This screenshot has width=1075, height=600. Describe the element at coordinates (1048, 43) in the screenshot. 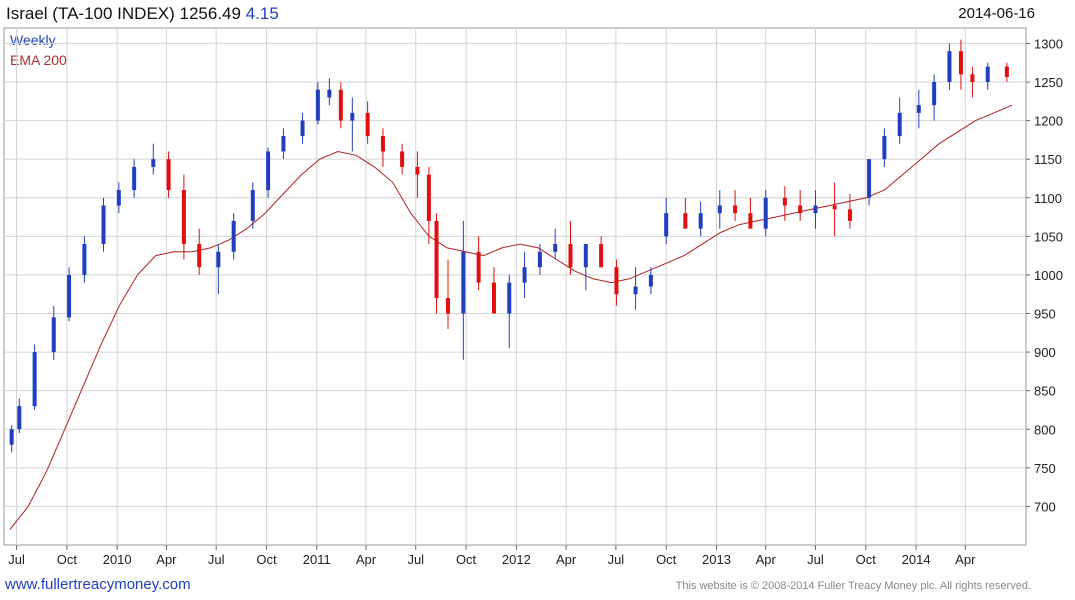

I see `y-tick-label: 1300` at that location.